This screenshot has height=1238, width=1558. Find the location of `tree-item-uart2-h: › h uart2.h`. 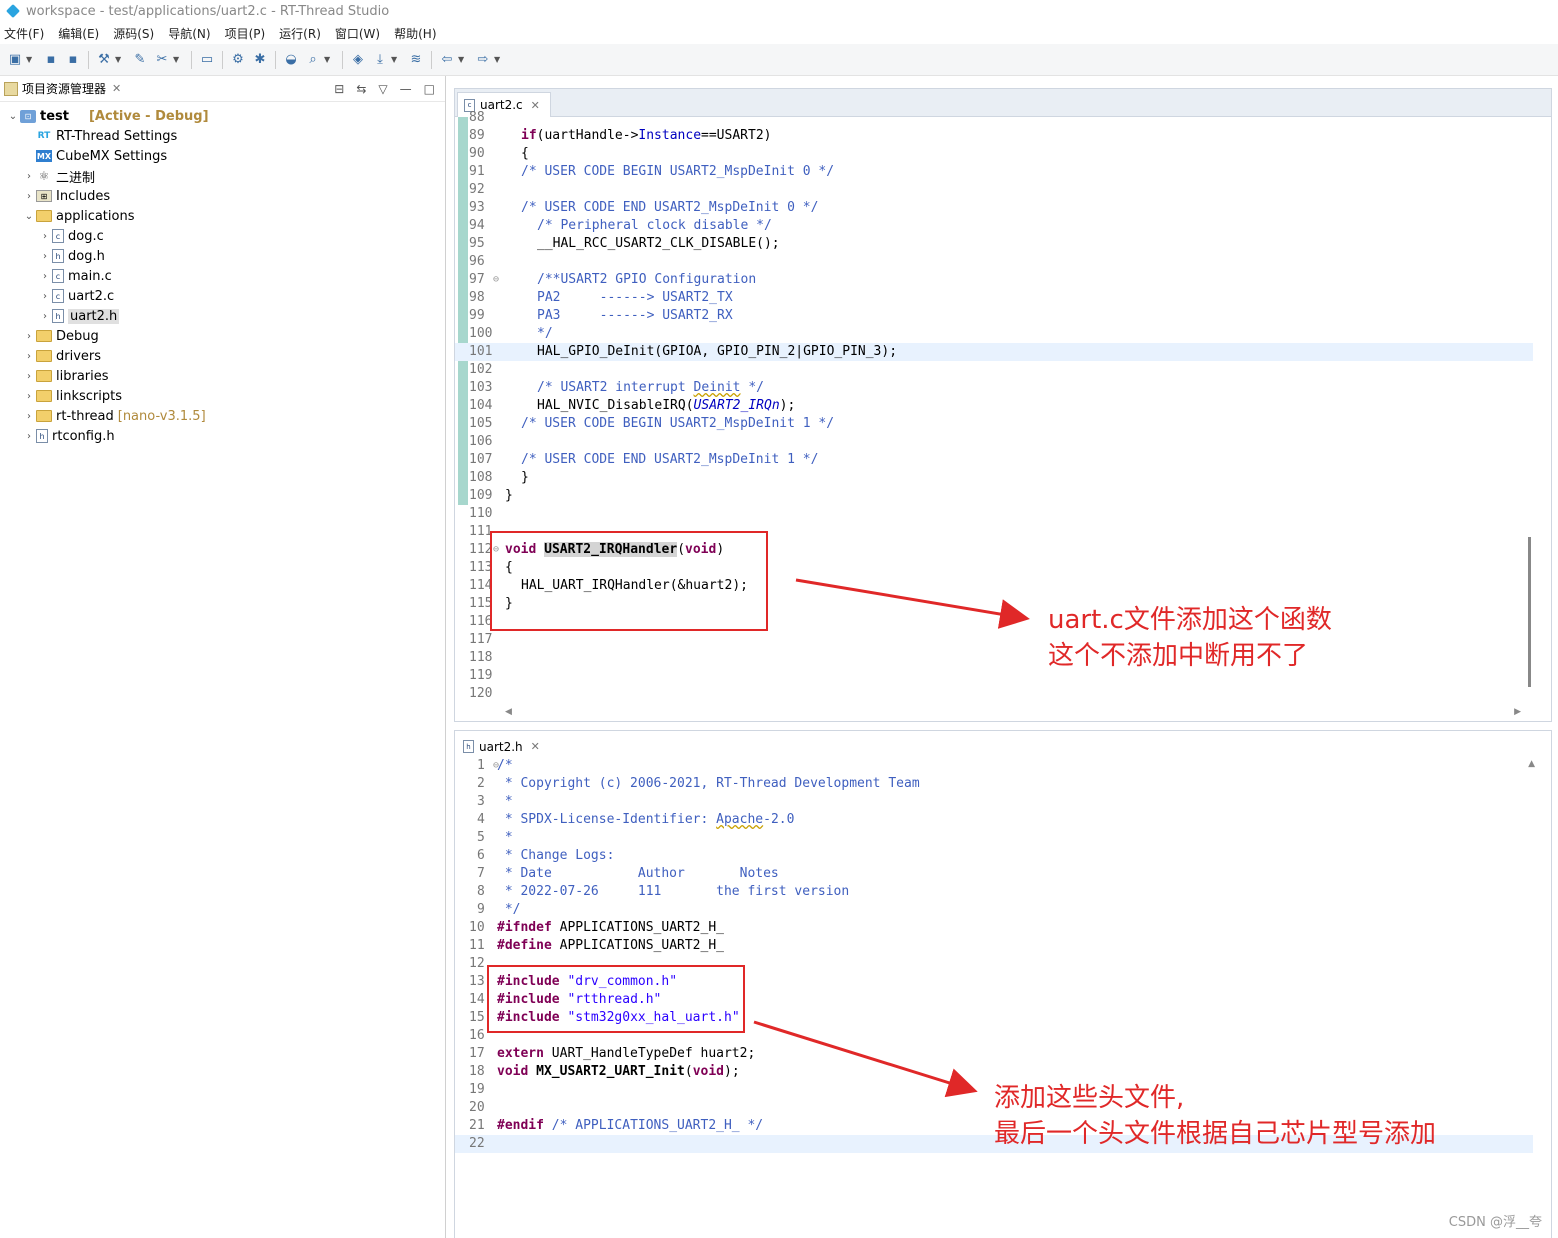

tree-item-uart2-h: › h uart2.h is located at coordinates (222, 316).